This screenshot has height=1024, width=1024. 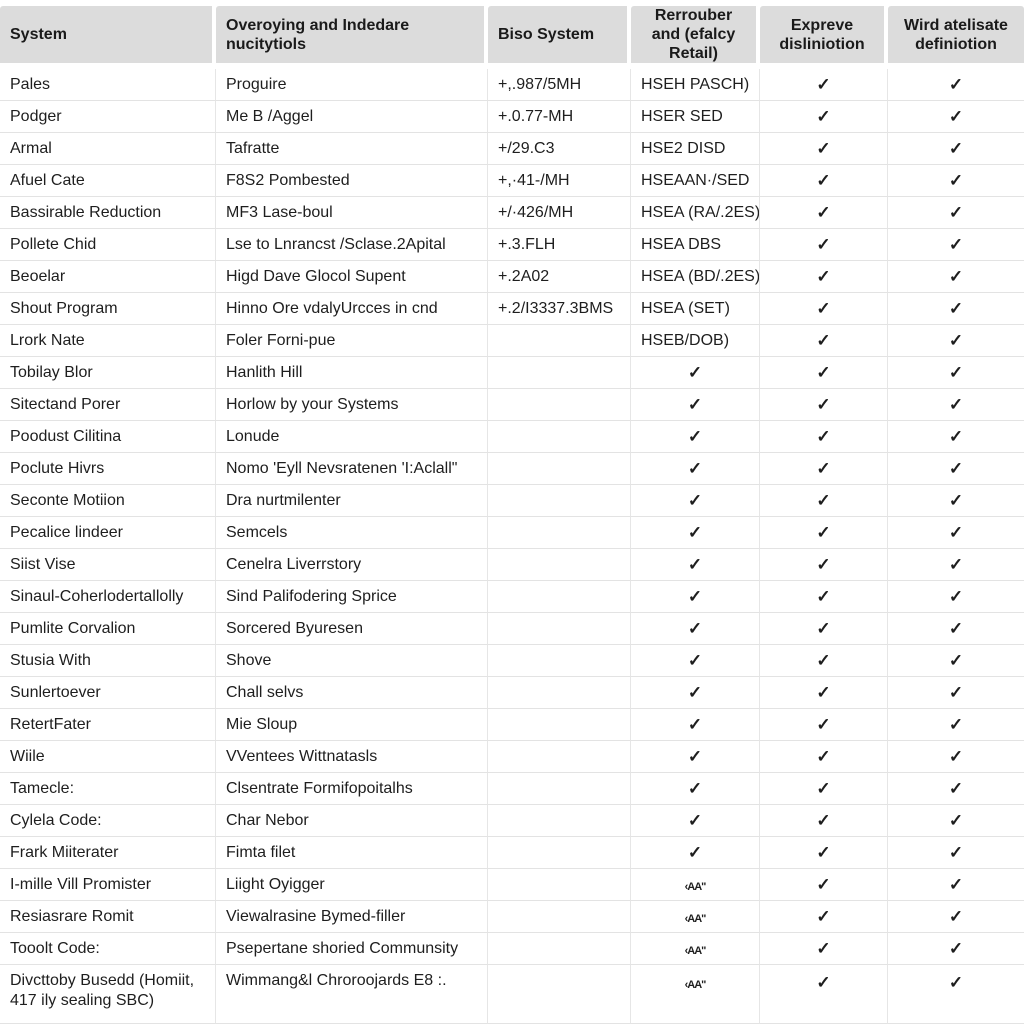 I want to click on cell-retail: HSEA (BD/.2ES), so click(x=695, y=277).